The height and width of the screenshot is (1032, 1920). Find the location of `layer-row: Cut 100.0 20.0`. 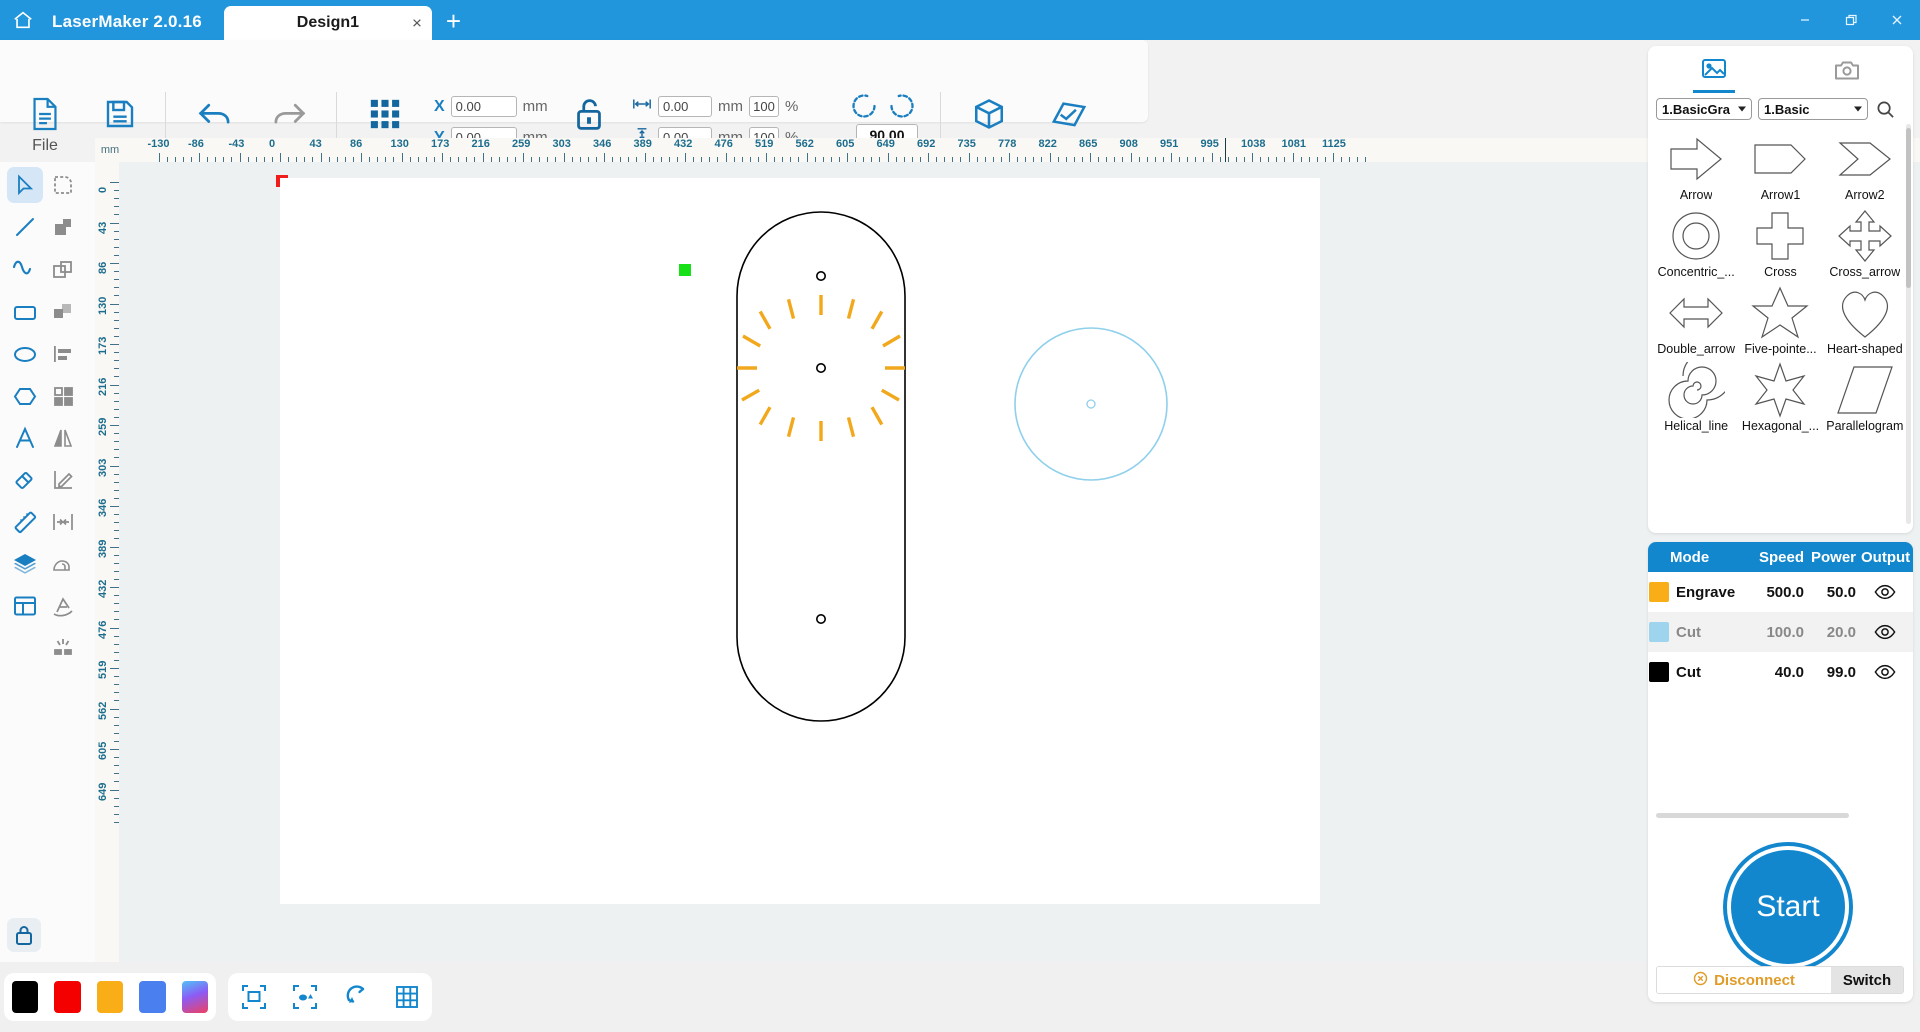

layer-row: Cut 100.0 20.0 is located at coordinates (1780, 632).